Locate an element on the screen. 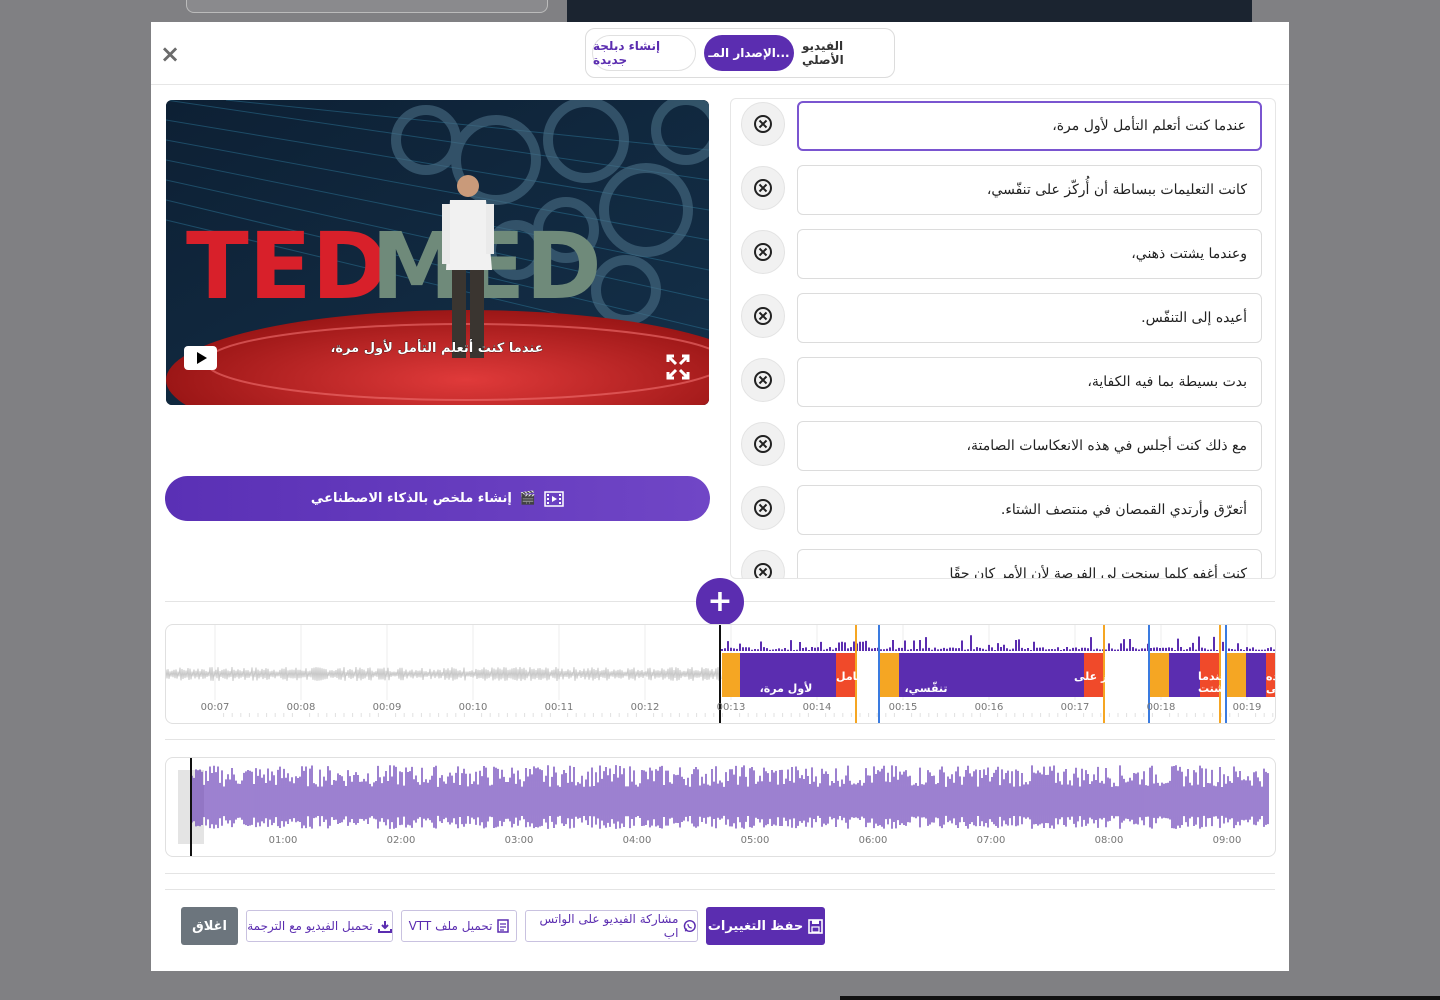 This screenshot has width=1440, height=1000. overview-tick-label: 09:00 is located at coordinates (1227, 840).